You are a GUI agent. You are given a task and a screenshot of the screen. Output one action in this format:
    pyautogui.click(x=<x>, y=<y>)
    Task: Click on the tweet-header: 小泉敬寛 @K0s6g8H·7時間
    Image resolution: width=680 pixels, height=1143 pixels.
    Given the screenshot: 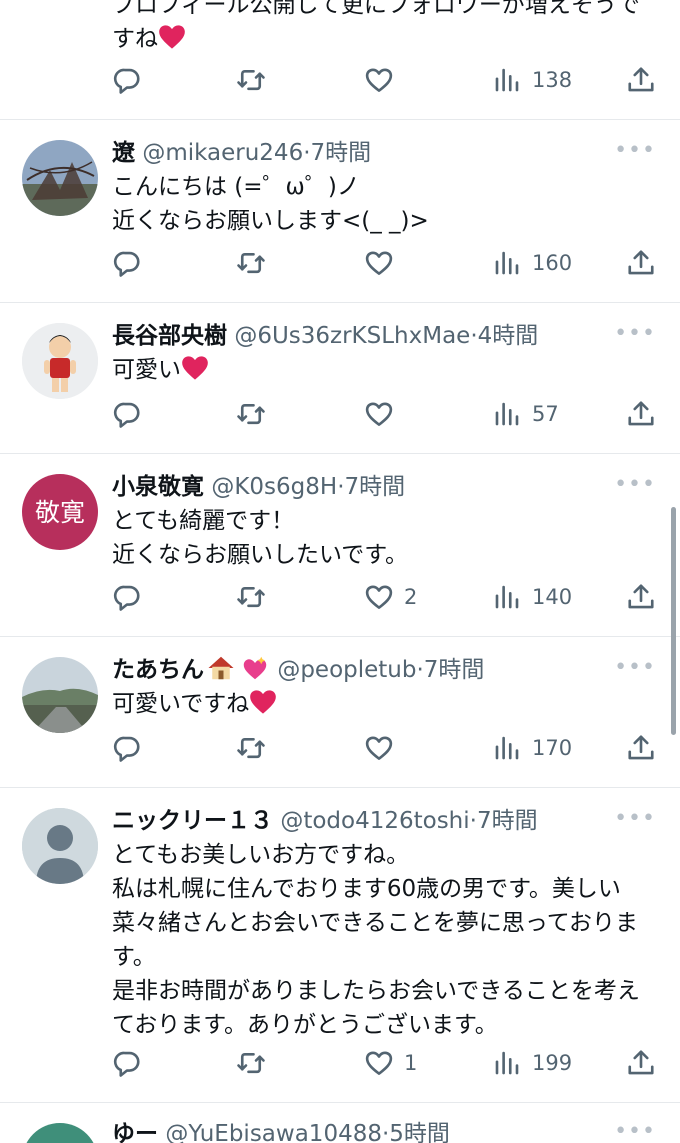 What is the action you would take?
    pyautogui.click(x=385, y=487)
    